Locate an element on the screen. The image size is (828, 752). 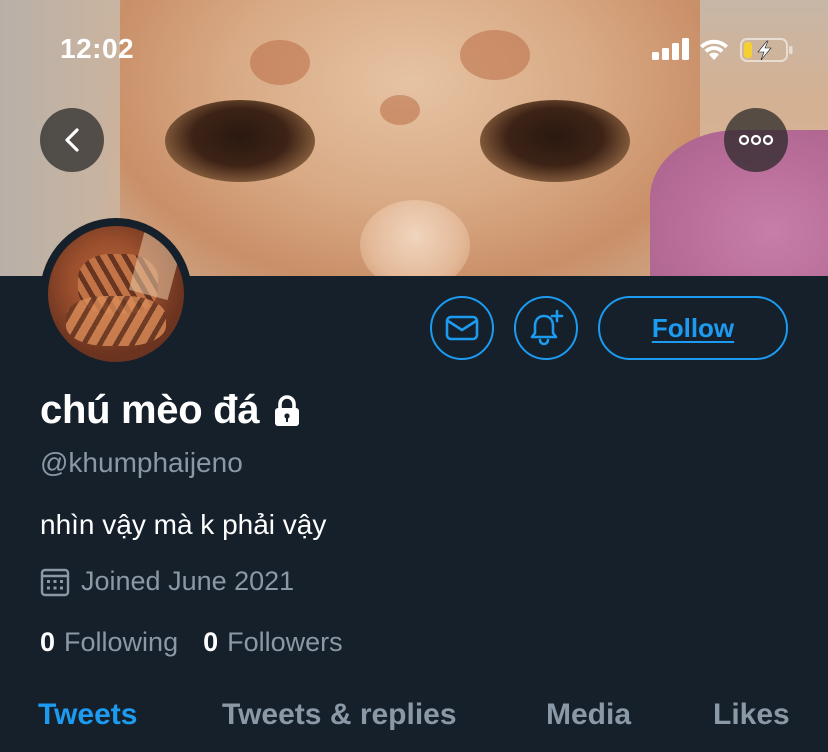
profile-bio: nhìn vậy mà k phải vậy is located at coordinates (183, 524).